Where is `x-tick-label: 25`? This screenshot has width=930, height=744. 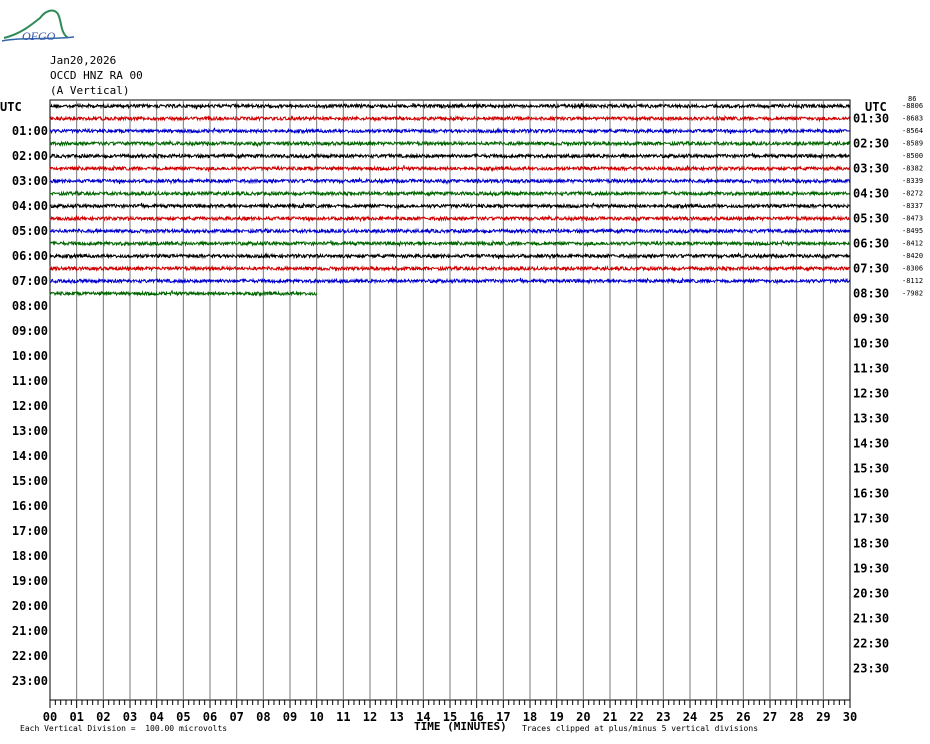 x-tick-label: 25 is located at coordinates (716, 717).